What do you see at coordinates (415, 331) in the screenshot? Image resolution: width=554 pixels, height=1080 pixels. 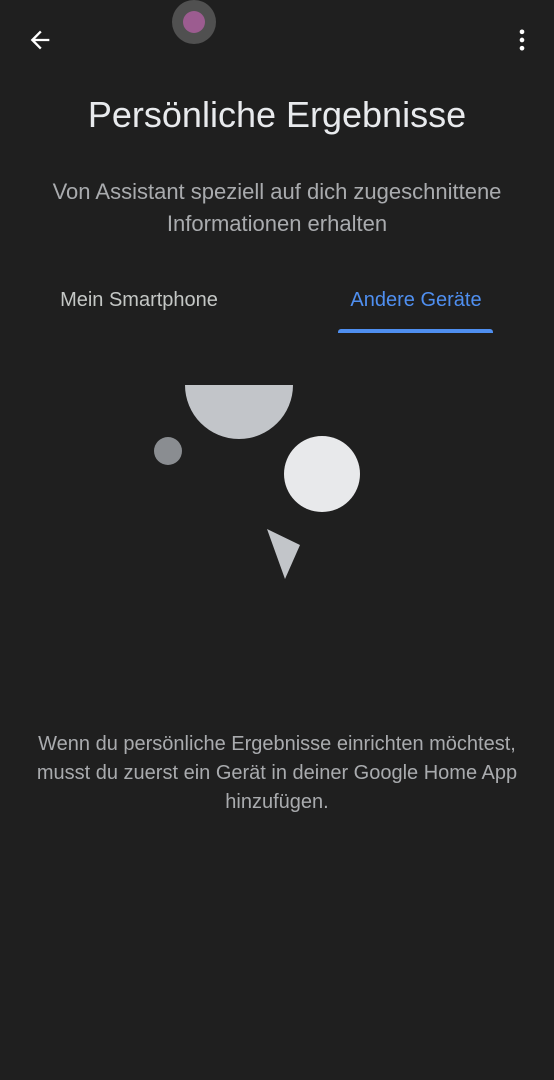 I see `tab-selected-indicator` at bounding box center [415, 331].